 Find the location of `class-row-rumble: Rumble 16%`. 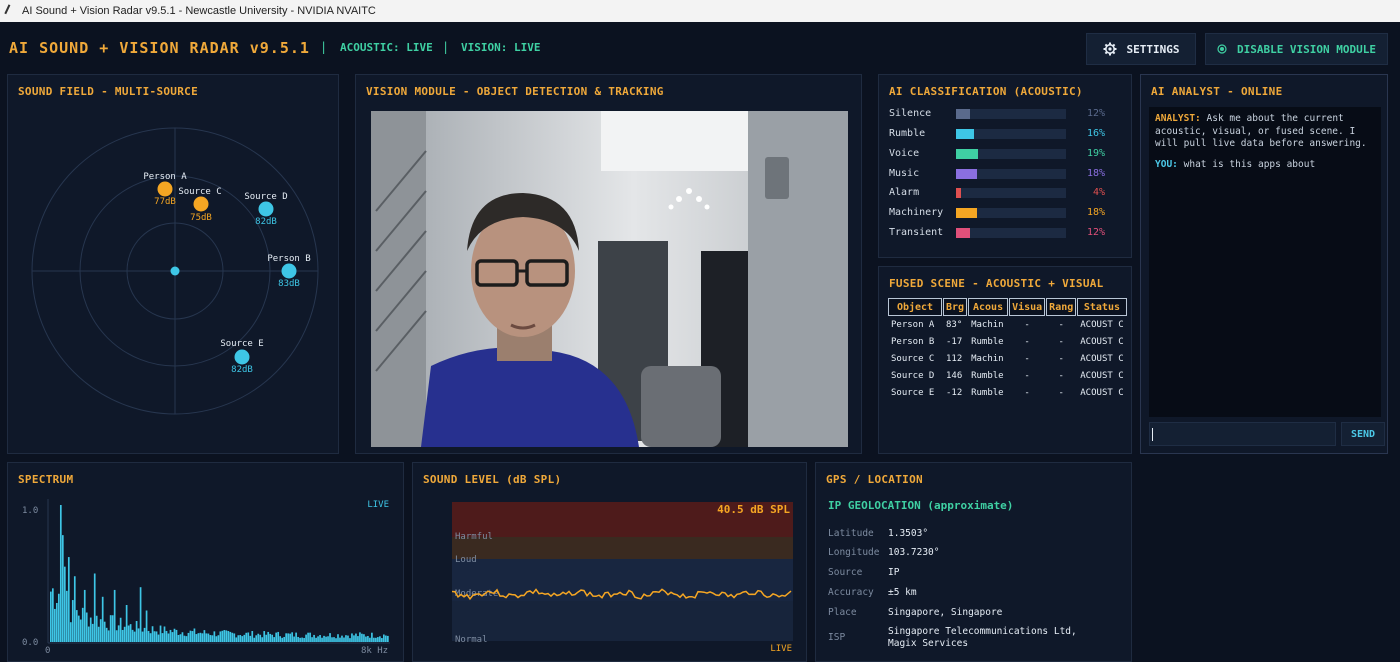

class-row-rumble: Rumble 16% is located at coordinates (997, 134).